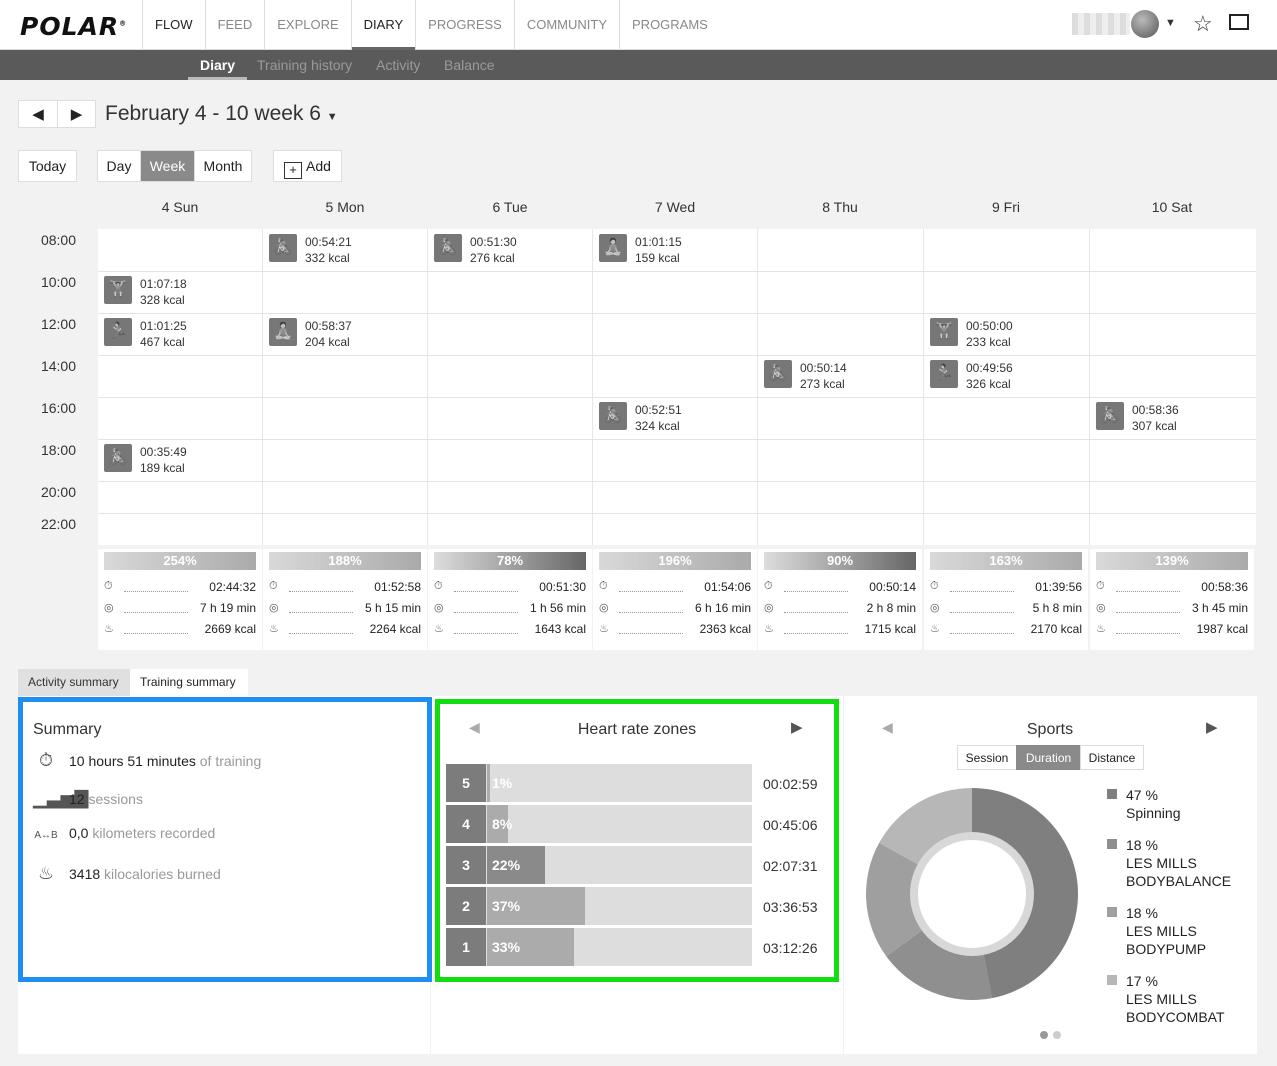 This screenshot has height=1066, width=1277. What do you see at coordinates (469, 65) in the screenshot?
I see `subnav-balance: Balance` at bounding box center [469, 65].